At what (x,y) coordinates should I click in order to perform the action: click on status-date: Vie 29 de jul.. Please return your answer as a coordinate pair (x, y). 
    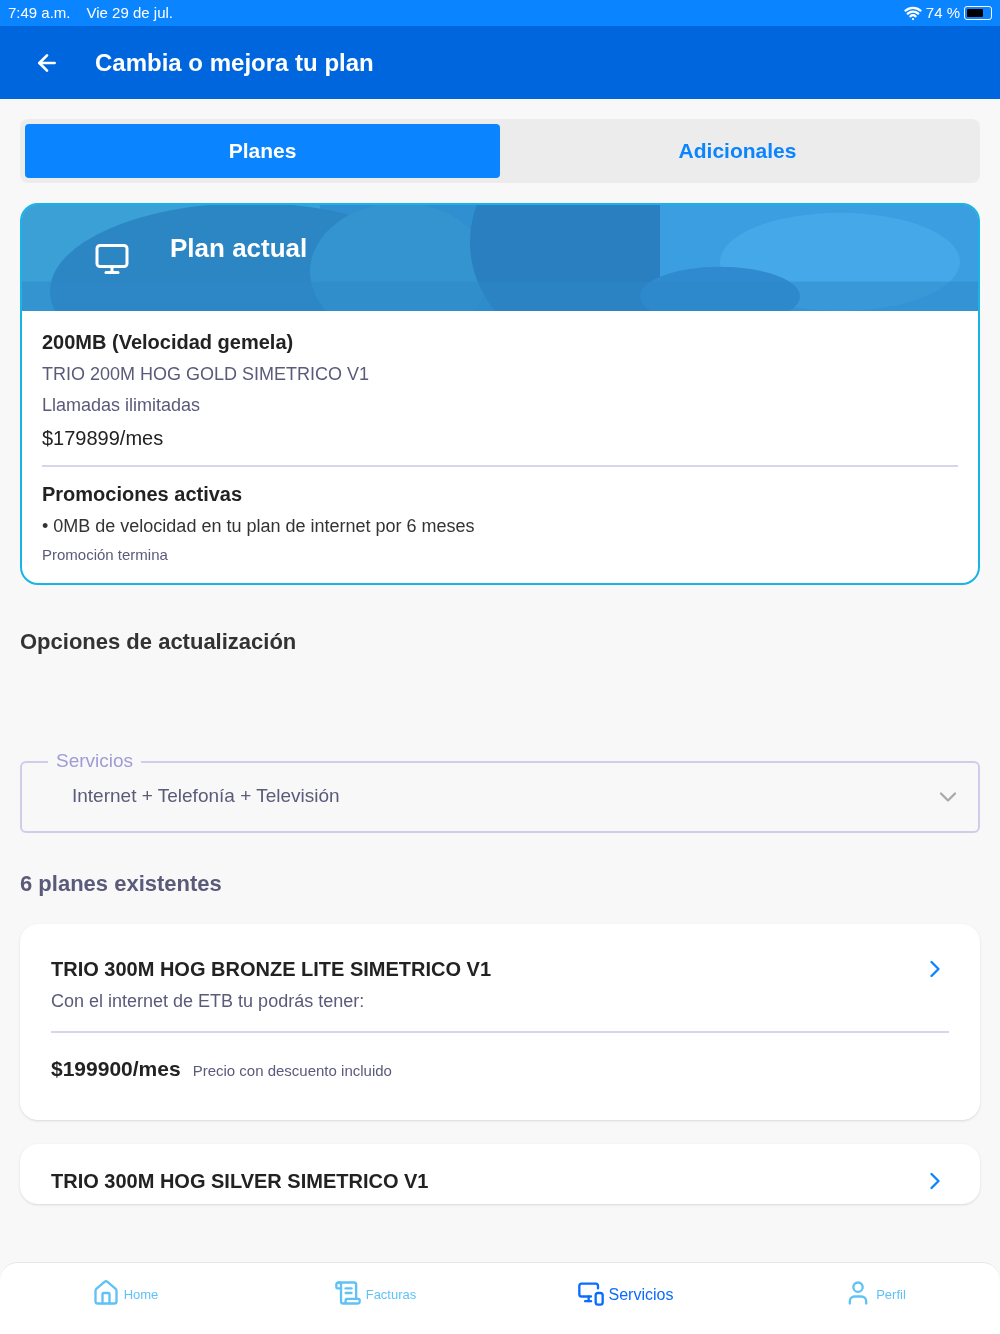
    Looking at the image, I should click on (129, 12).